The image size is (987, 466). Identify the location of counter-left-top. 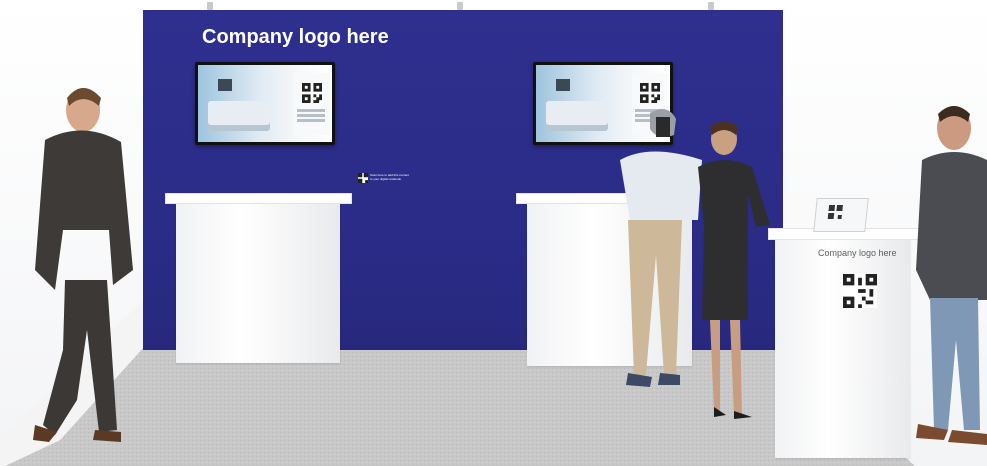
(258, 198).